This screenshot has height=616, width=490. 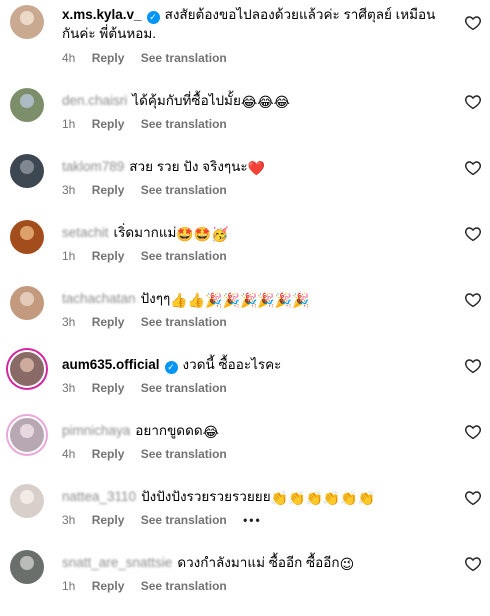 I want to click on more-options-icon: •••, so click(x=252, y=520).